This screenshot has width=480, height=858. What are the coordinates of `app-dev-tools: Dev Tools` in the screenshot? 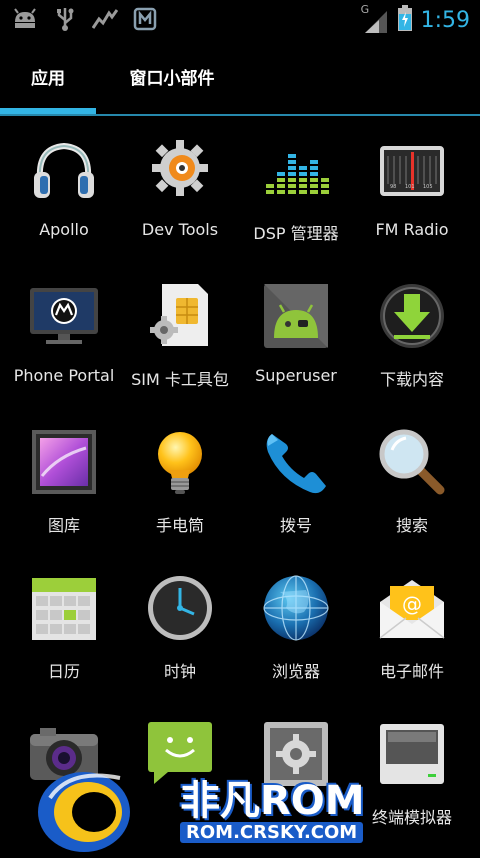 It's located at (180, 189).